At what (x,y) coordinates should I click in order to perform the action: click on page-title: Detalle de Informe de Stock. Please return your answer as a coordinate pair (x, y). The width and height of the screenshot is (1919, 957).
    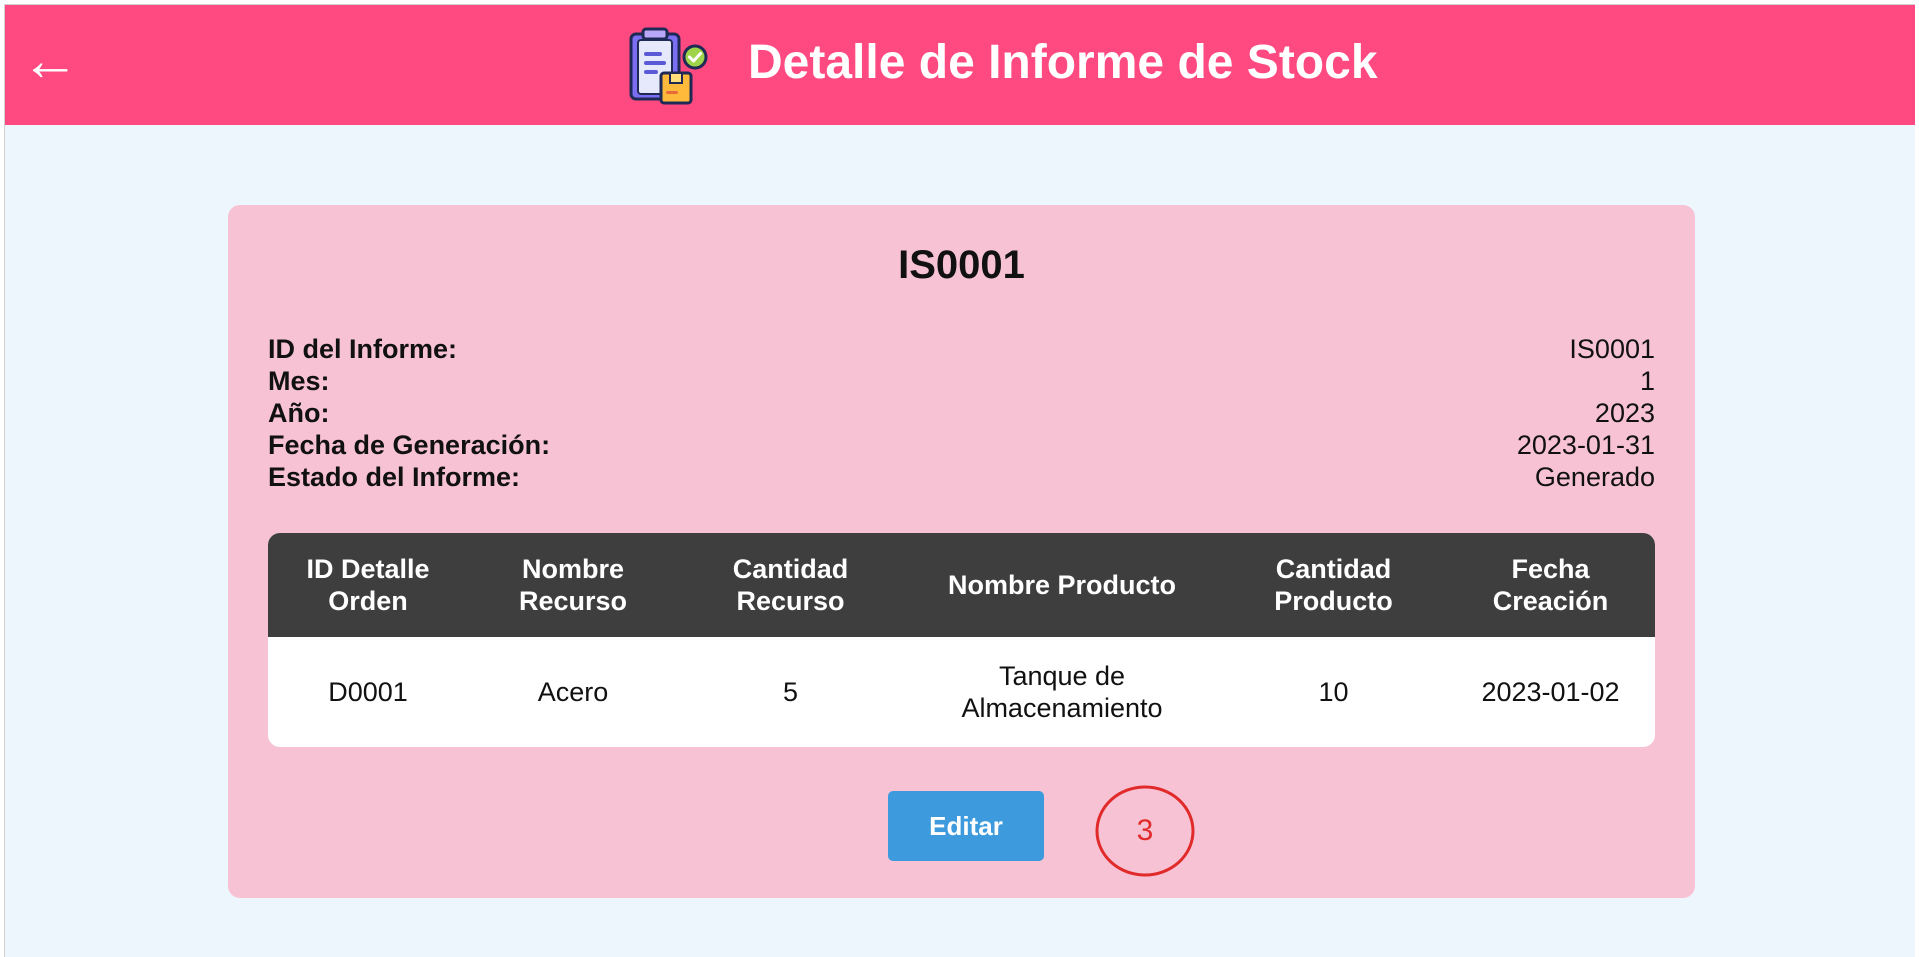
    Looking at the image, I should click on (1063, 62).